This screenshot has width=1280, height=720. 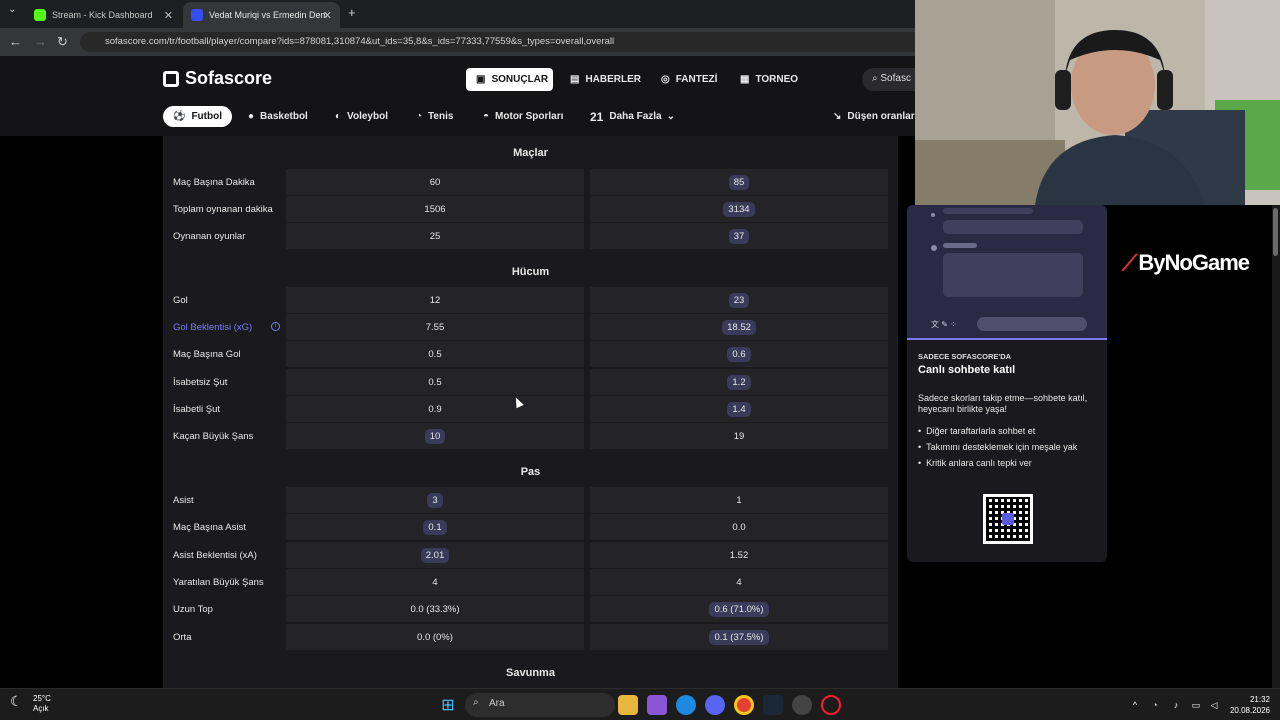 I want to click on speaker-icon: ◁, so click(x=1214, y=705).